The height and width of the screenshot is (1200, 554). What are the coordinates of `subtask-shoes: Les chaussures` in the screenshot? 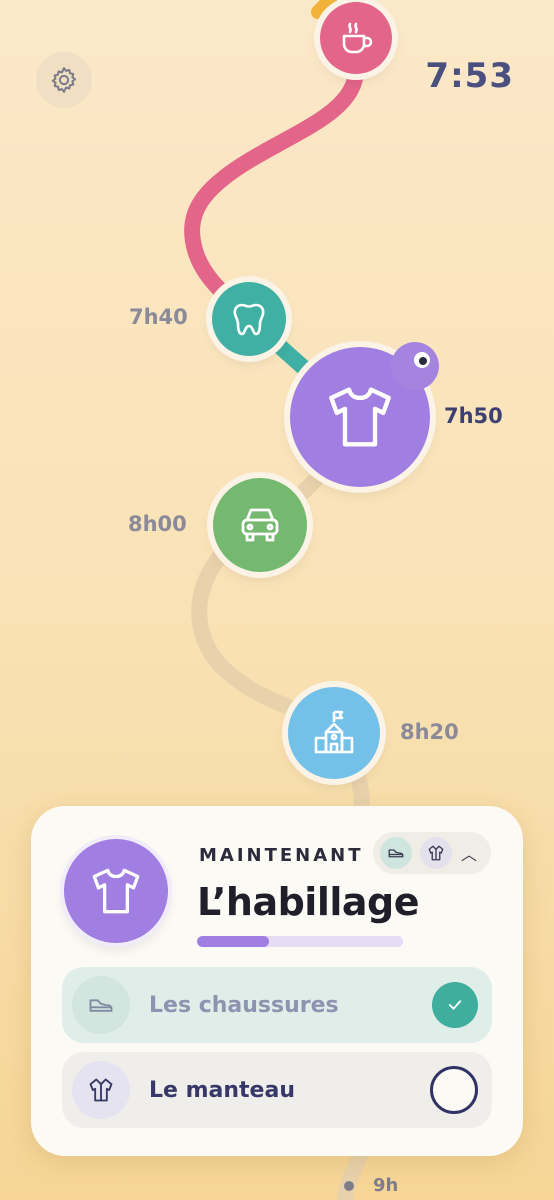 It's located at (277, 1005).